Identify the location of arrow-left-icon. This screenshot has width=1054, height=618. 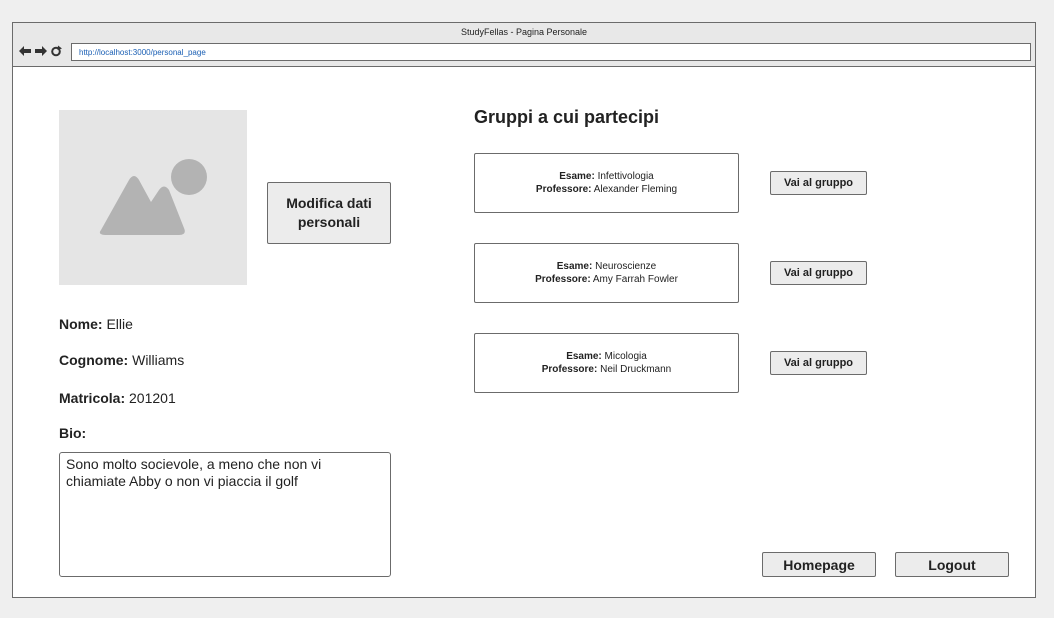
(25, 51).